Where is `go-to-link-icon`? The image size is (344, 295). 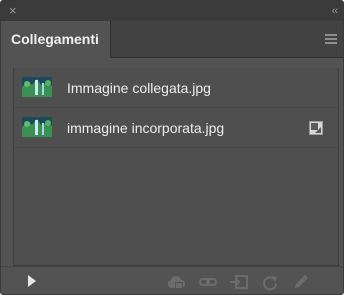
go-to-link-icon is located at coordinates (239, 282).